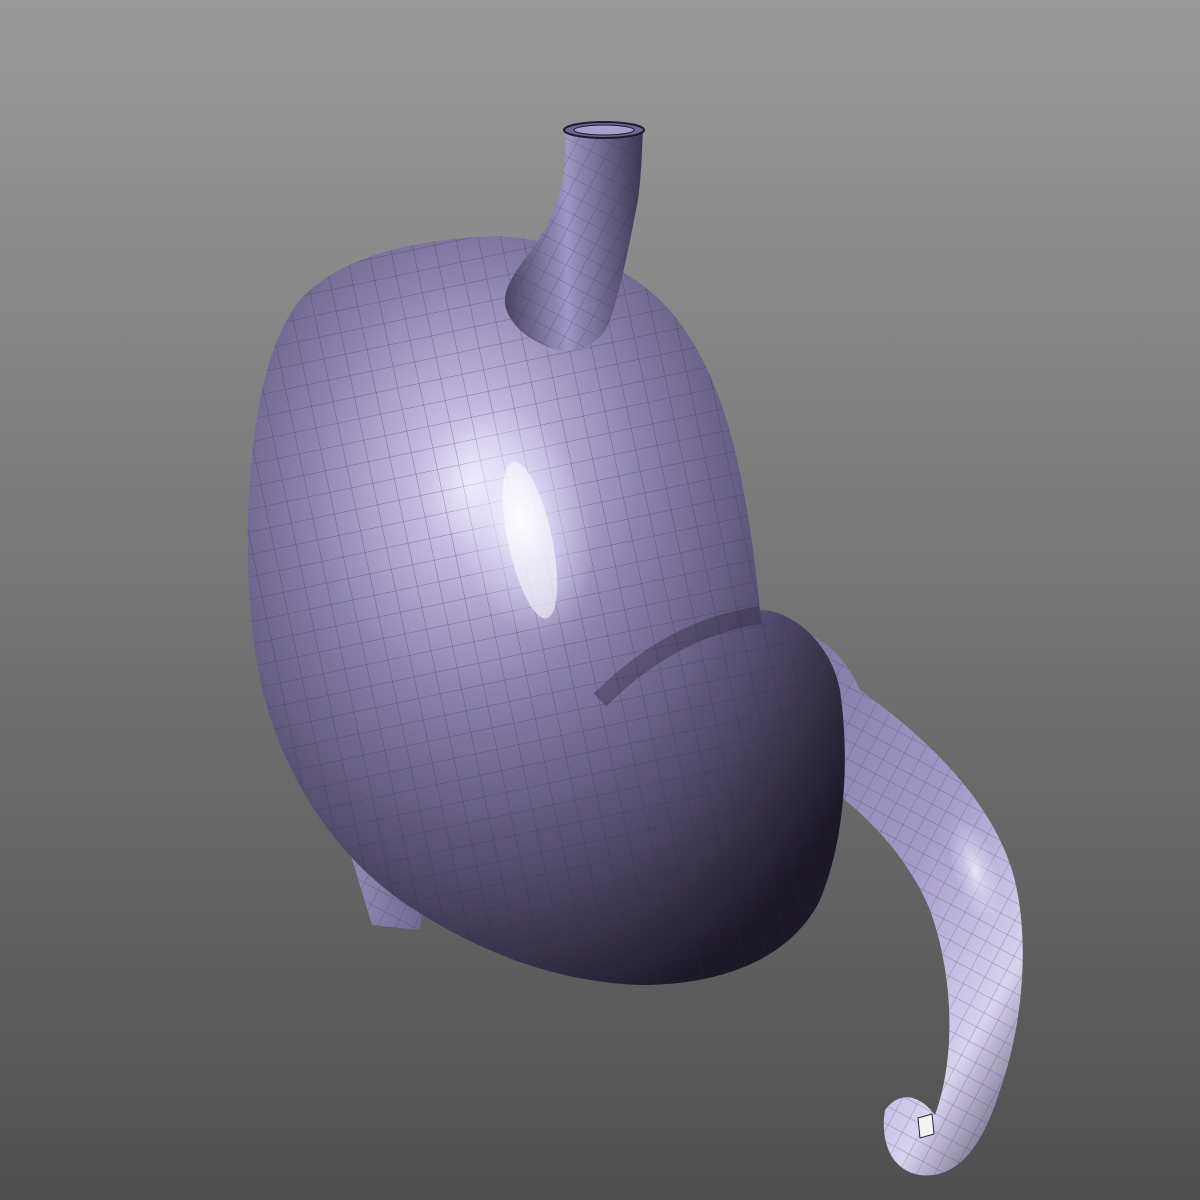 The width and height of the screenshot is (1200, 1200). I want to click on tube-end-opening, so click(926, 1126).